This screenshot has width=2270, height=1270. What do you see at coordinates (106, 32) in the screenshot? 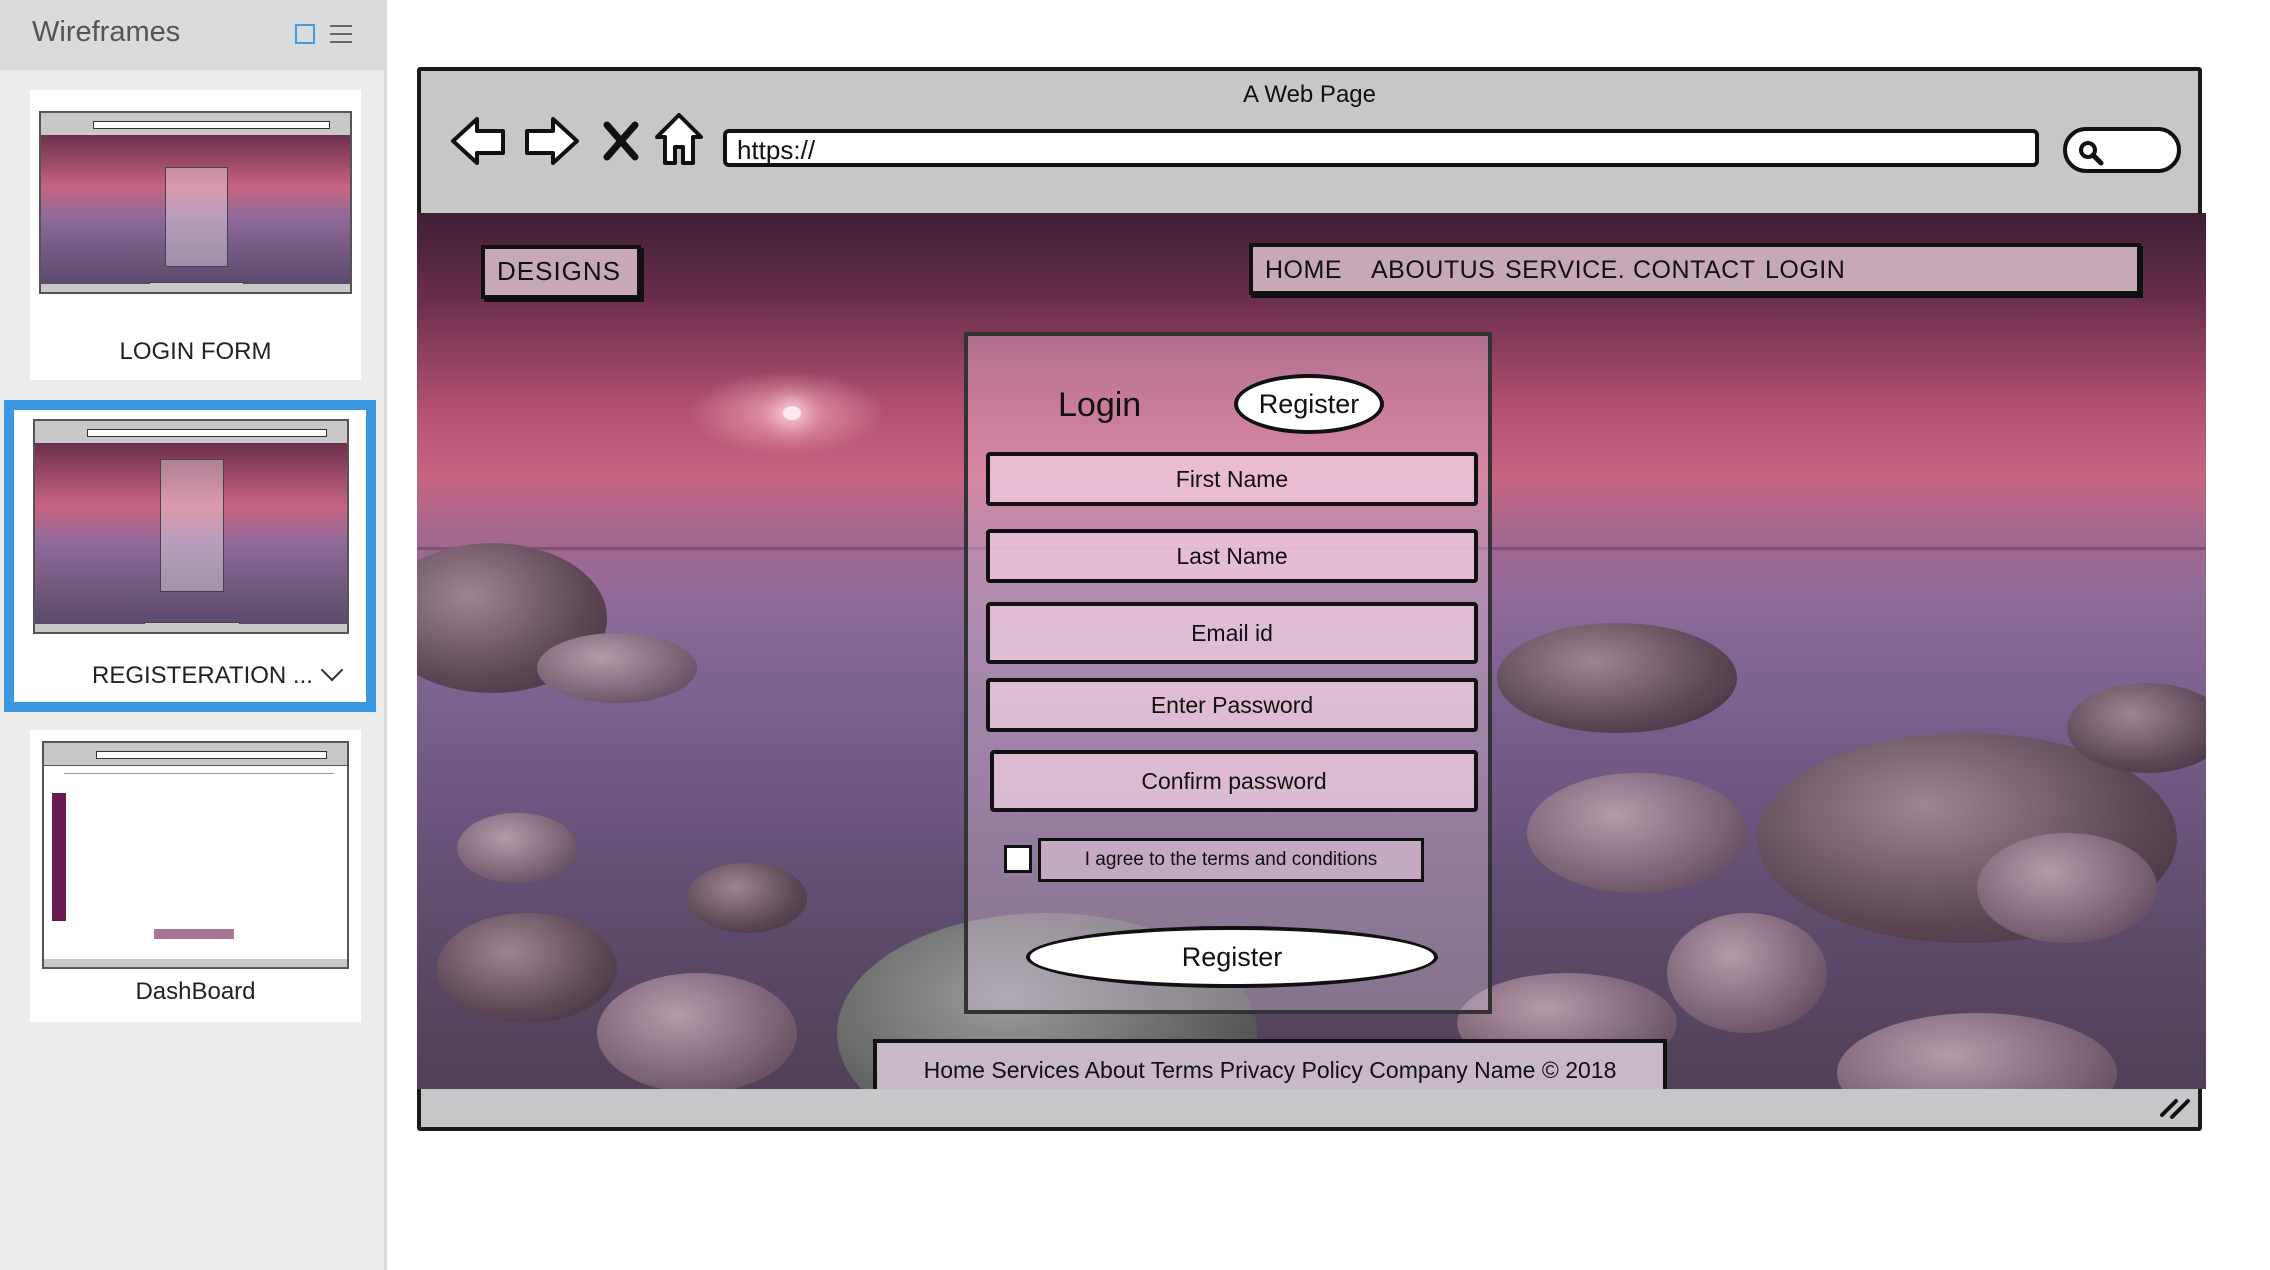
I see `sidebar-title: Wireframes` at bounding box center [106, 32].